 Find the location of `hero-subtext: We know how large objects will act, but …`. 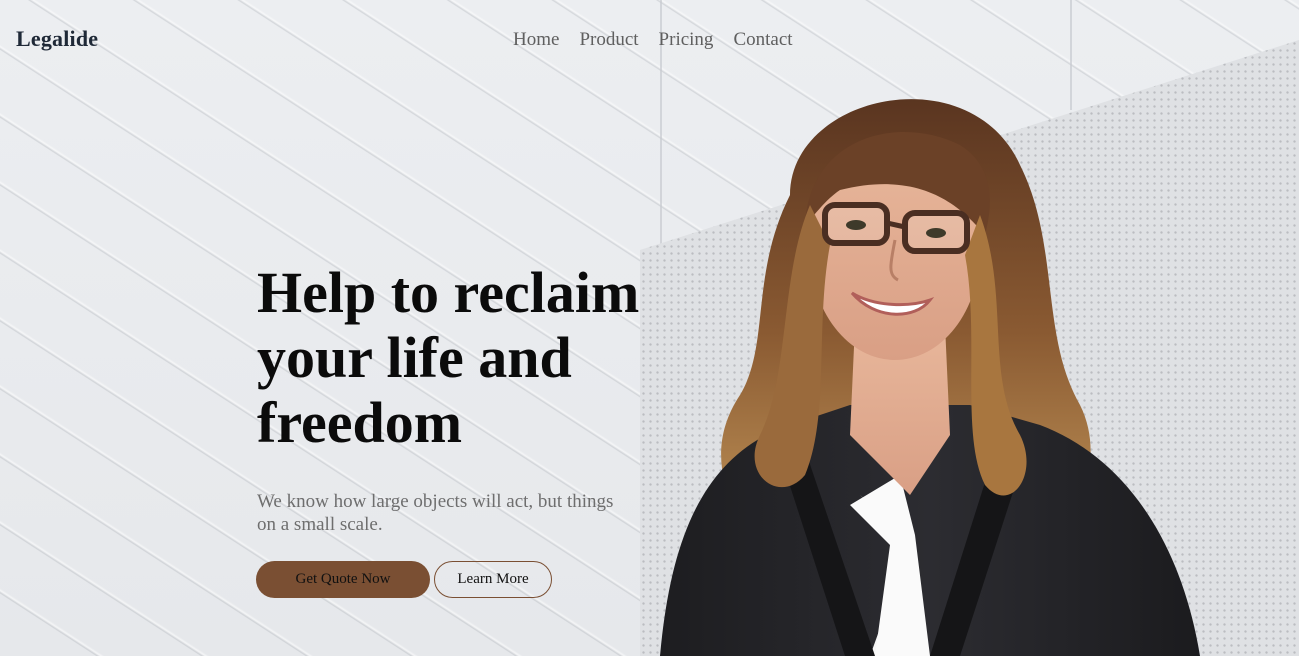

hero-subtext: We know how large objects will act, but … is located at coordinates (435, 513).